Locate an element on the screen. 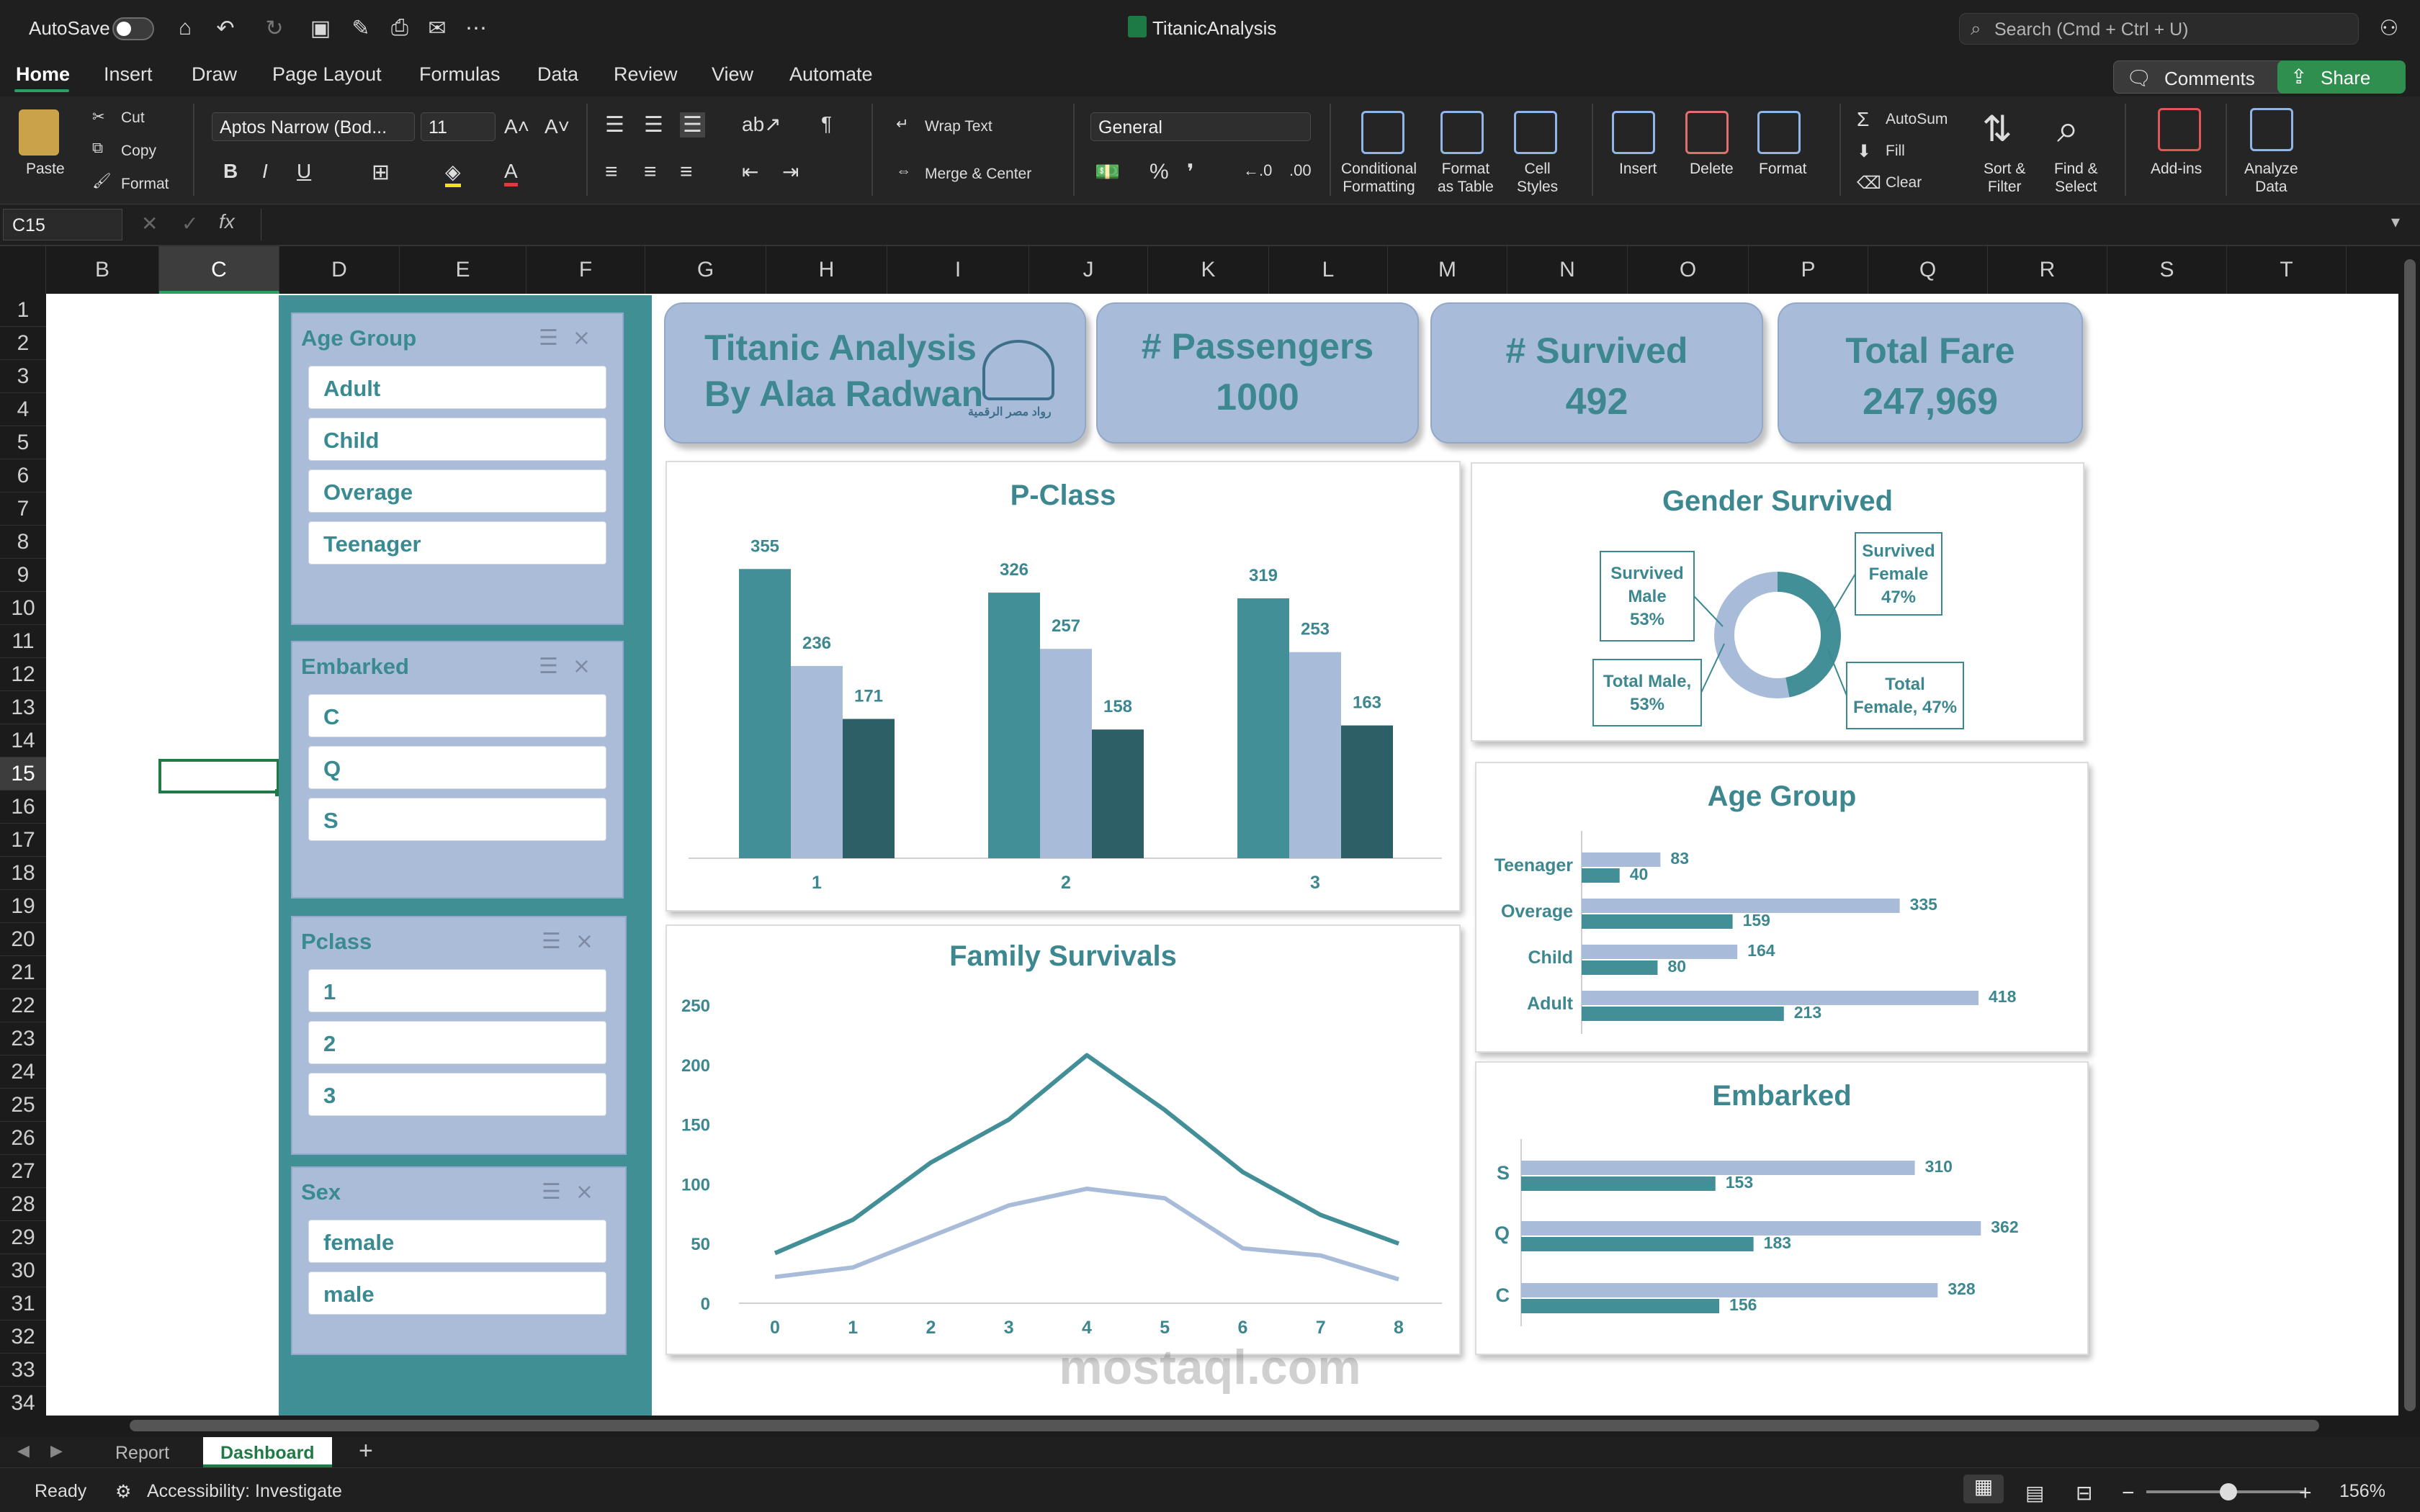 The width and height of the screenshot is (2420, 1512). row-header-22: 22 is located at coordinates (23, 1005).